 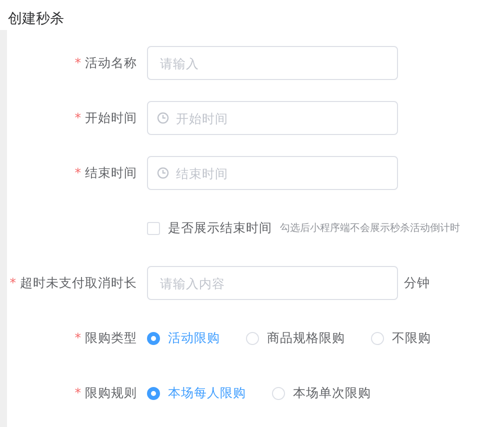 What do you see at coordinates (111, 392) in the screenshot?
I see `field-label: 限购规则` at bounding box center [111, 392].